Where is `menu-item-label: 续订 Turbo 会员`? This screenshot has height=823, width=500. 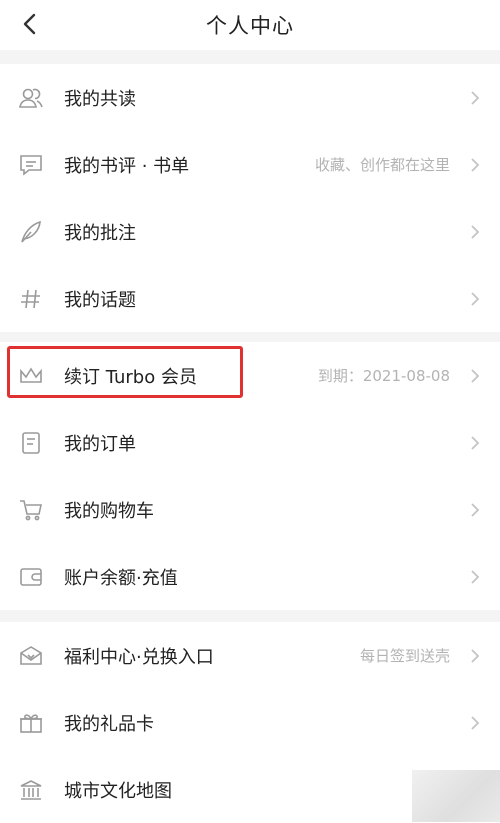 menu-item-label: 续订 Turbo 会员 is located at coordinates (130, 377).